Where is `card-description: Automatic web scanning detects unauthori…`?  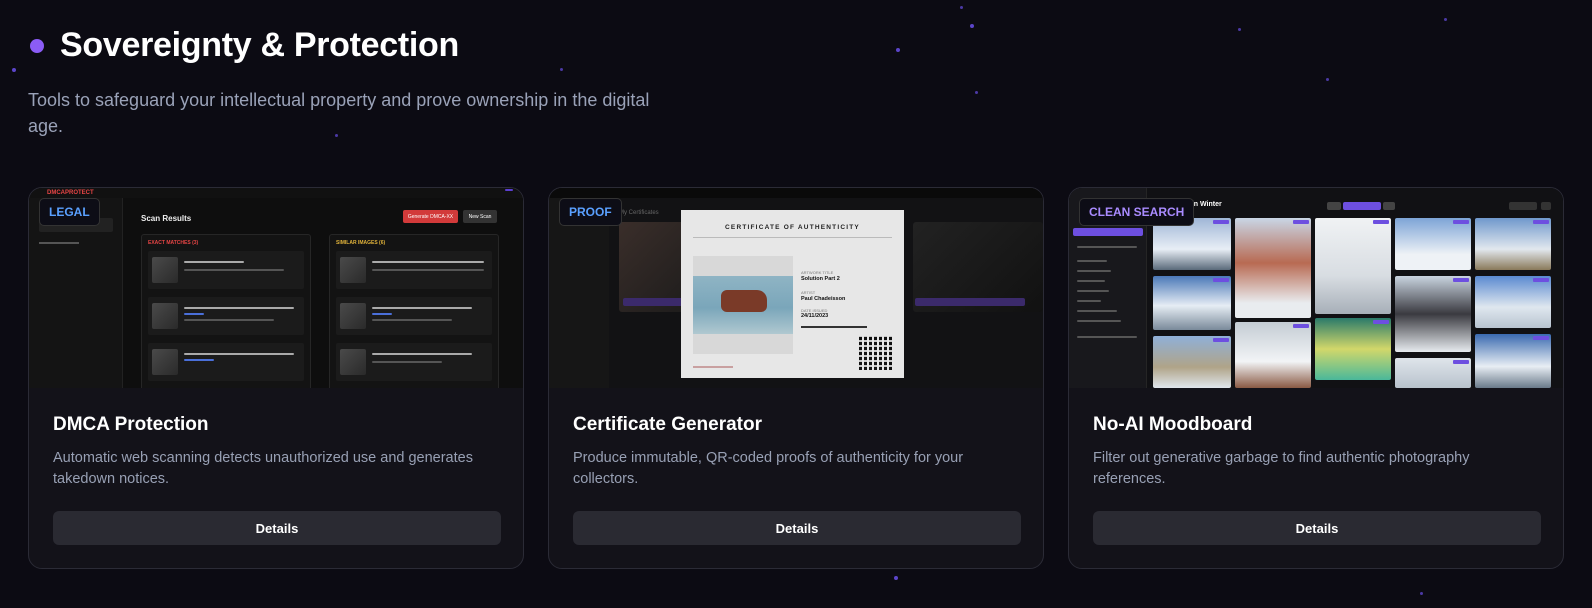
card-description: Automatic web scanning detects unauthori… is located at coordinates (263, 468).